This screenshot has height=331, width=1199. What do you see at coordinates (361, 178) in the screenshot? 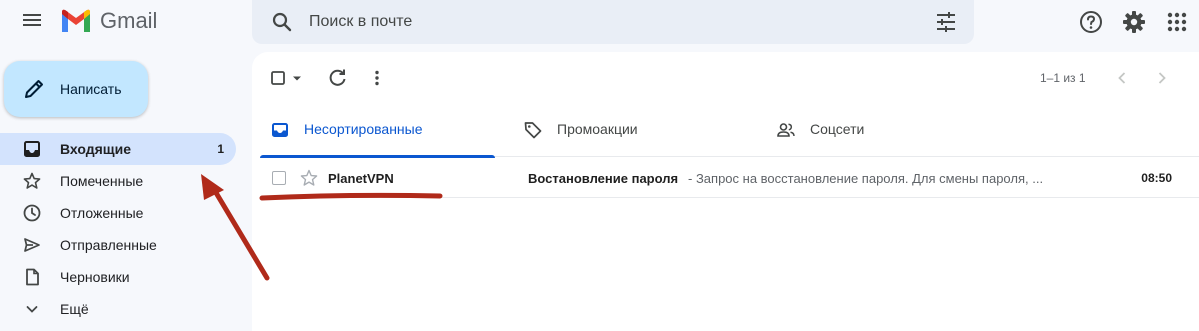
I see `email-sender: PlanetVPN` at bounding box center [361, 178].